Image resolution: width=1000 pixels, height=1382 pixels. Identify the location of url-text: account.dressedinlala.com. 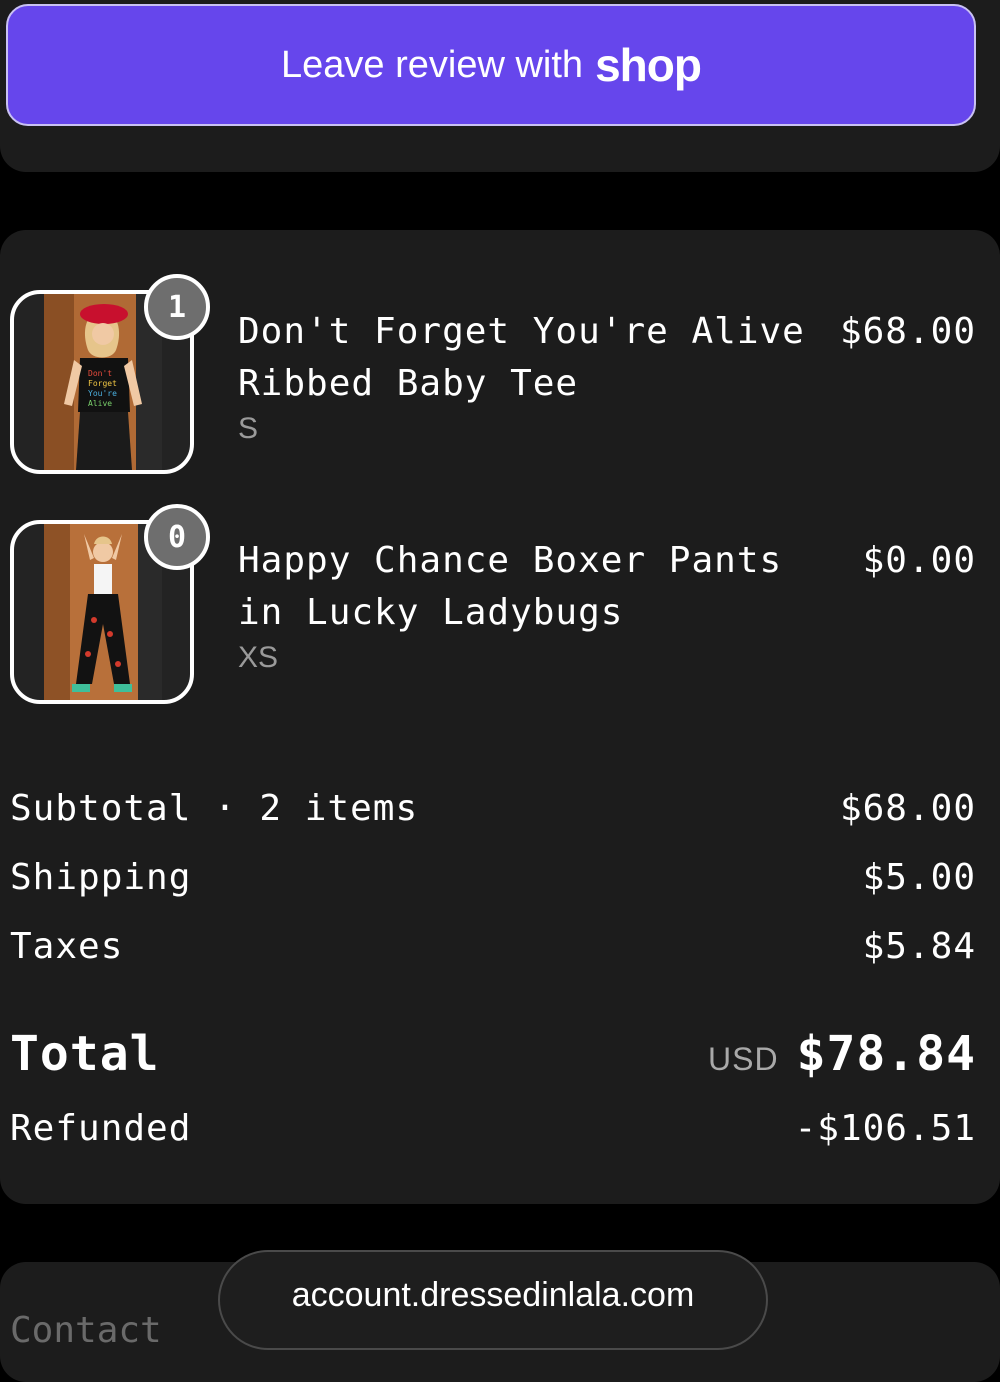
(493, 1295).